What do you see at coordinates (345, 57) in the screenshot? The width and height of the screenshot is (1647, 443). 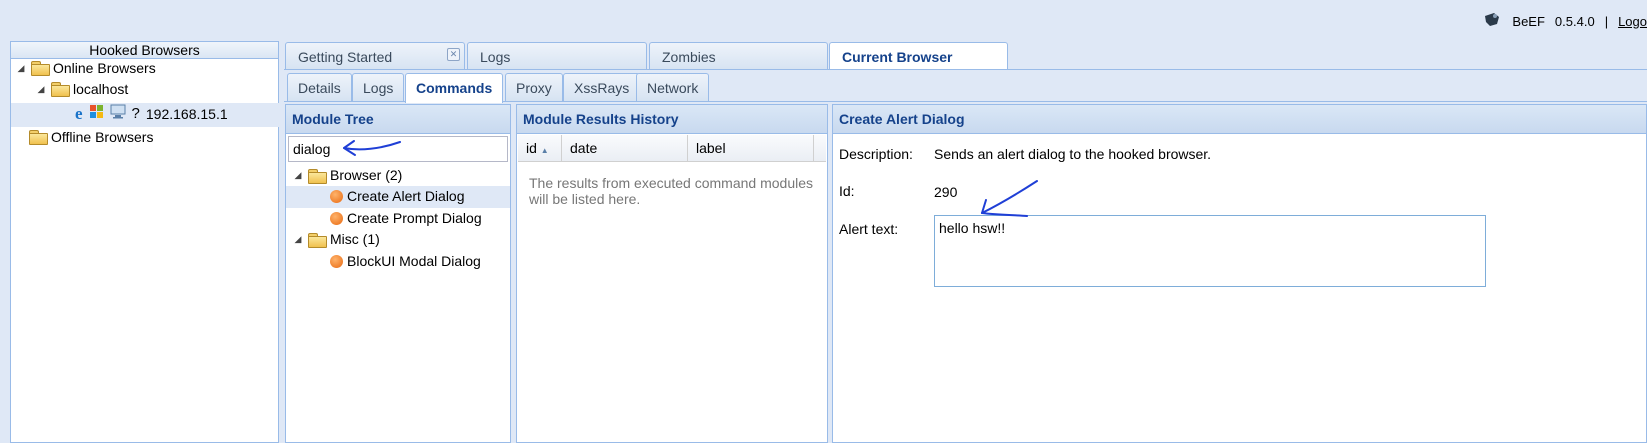 I see `tab-label: Getting Started` at bounding box center [345, 57].